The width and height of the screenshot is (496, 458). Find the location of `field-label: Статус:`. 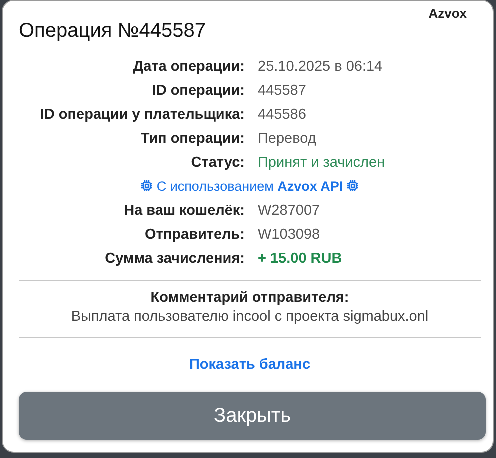

field-label: Статус: is located at coordinates (217, 163).